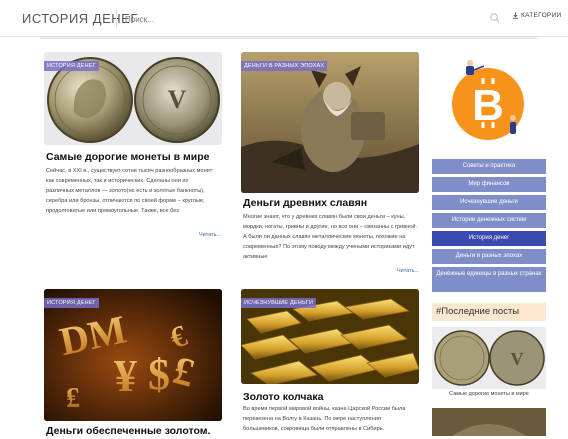 The height and width of the screenshot is (439, 568). Describe the element at coordinates (305, 203) in the screenshot. I see `post-title: Деньги древних славян` at that location.